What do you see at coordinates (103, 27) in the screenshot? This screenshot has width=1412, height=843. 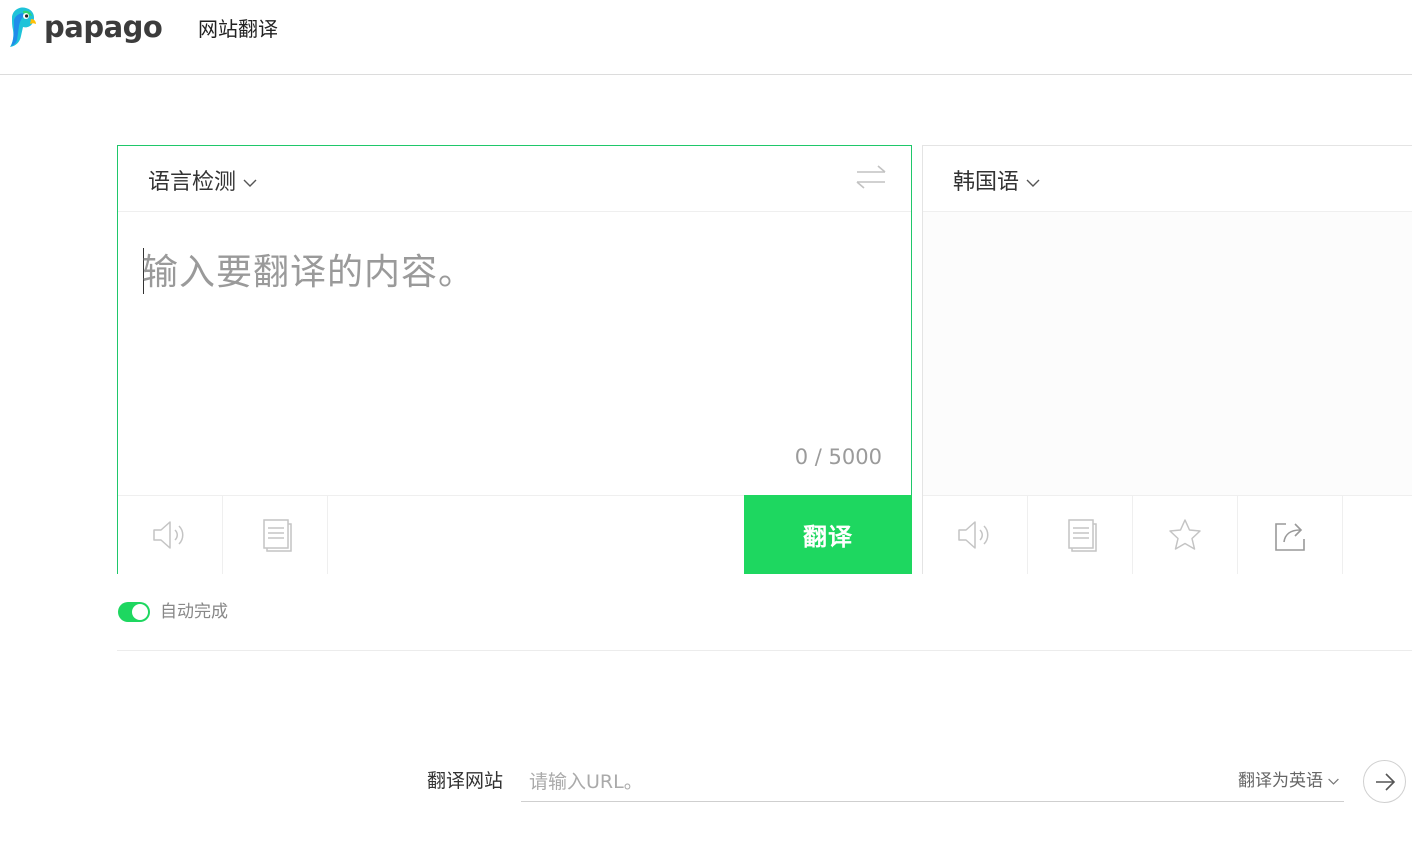 I see `logo-text: papago` at bounding box center [103, 27].